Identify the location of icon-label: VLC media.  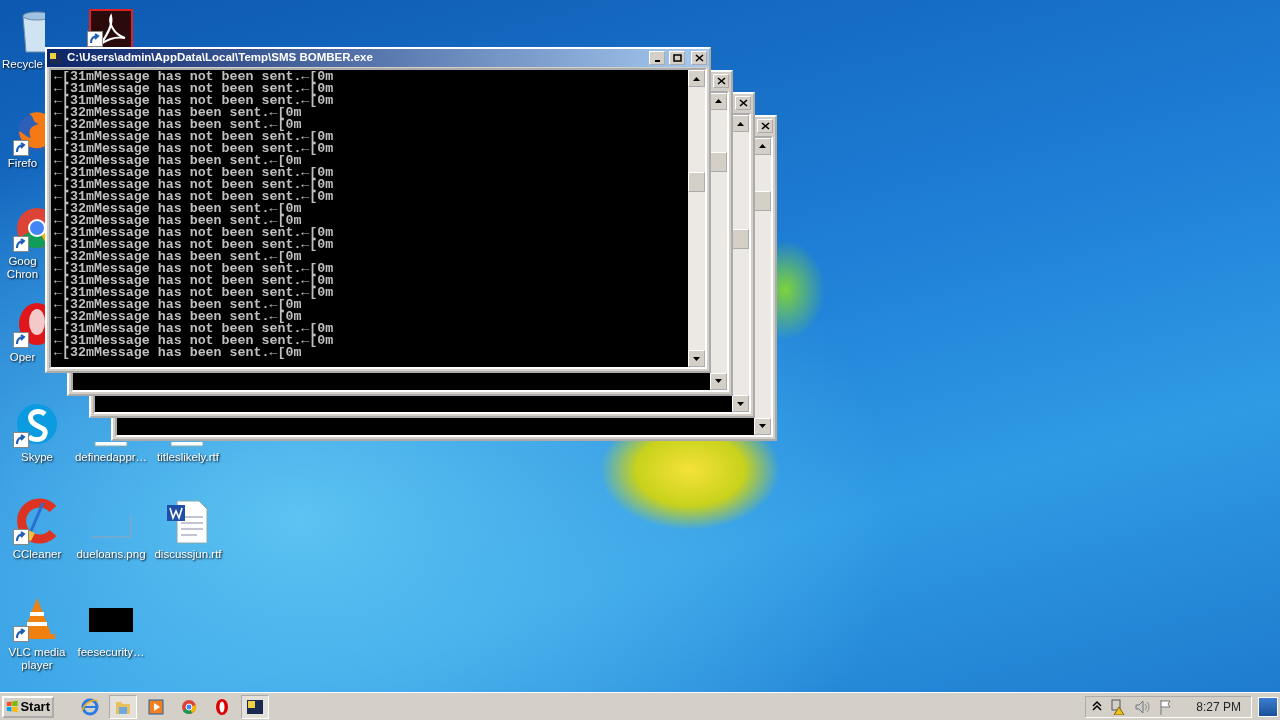
(37, 652).